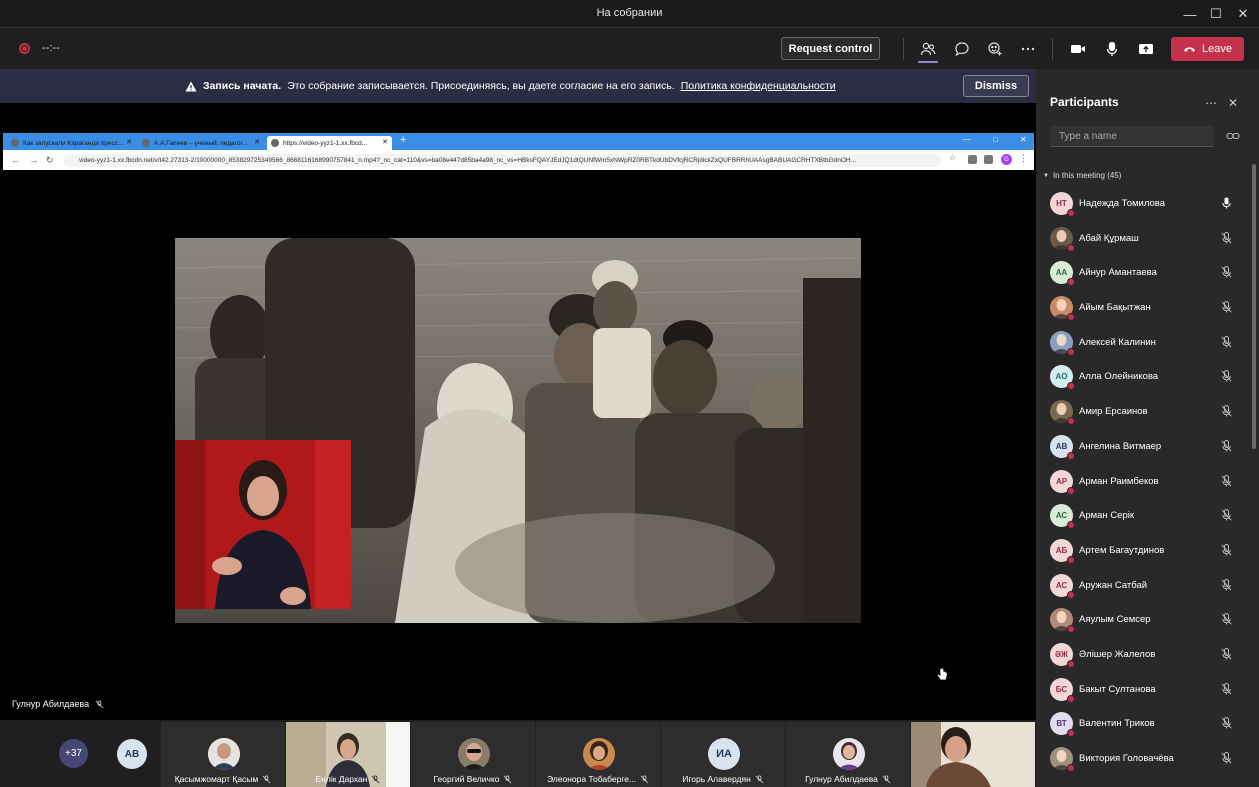 This screenshot has width=1259, height=787. Describe the element at coordinates (1233, 103) in the screenshot. I see `panel-close-icon: ✕` at that location.